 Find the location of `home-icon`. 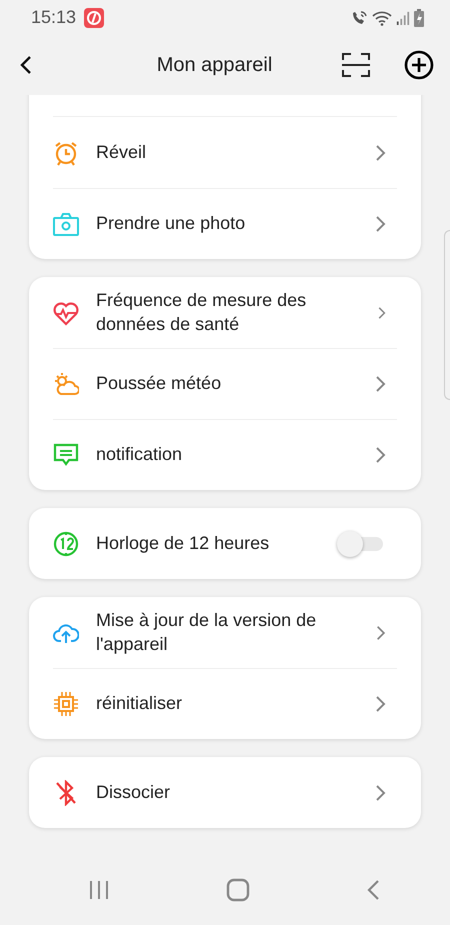

home-icon is located at coordinates (238, 890).